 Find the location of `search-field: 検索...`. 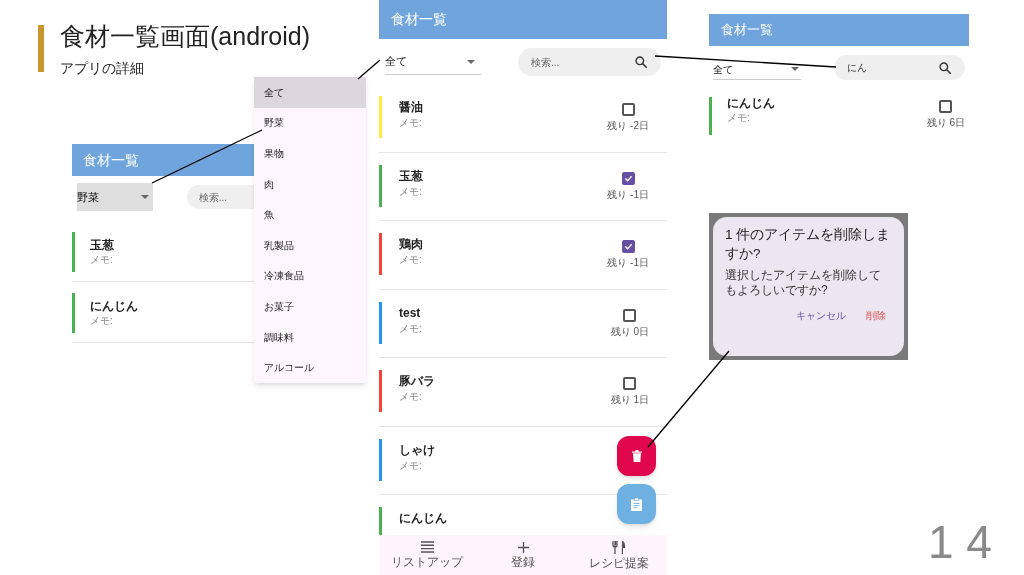

search-field: 検索... is located at coordinates (589, 62).